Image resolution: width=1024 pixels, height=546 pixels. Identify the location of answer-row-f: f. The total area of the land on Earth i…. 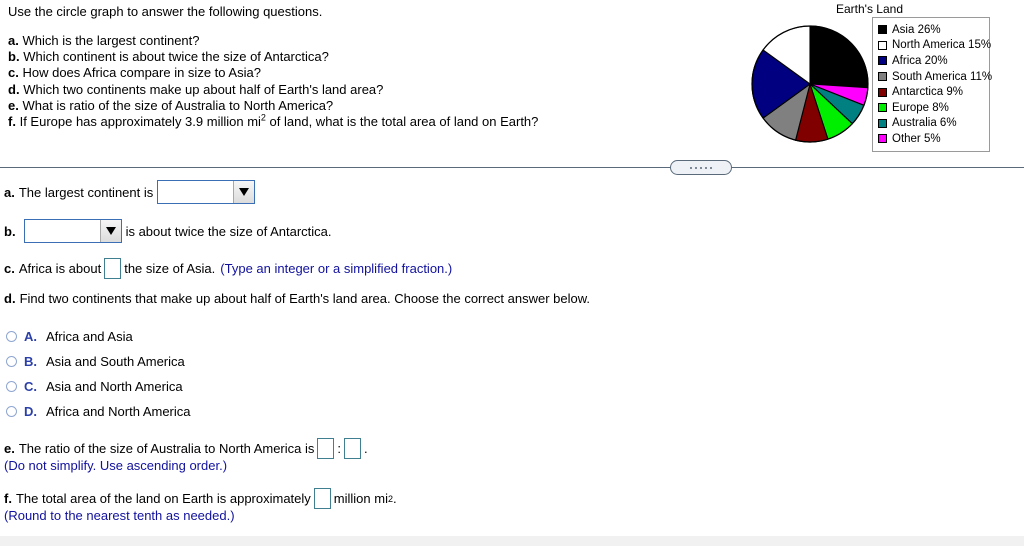
(200, 498).